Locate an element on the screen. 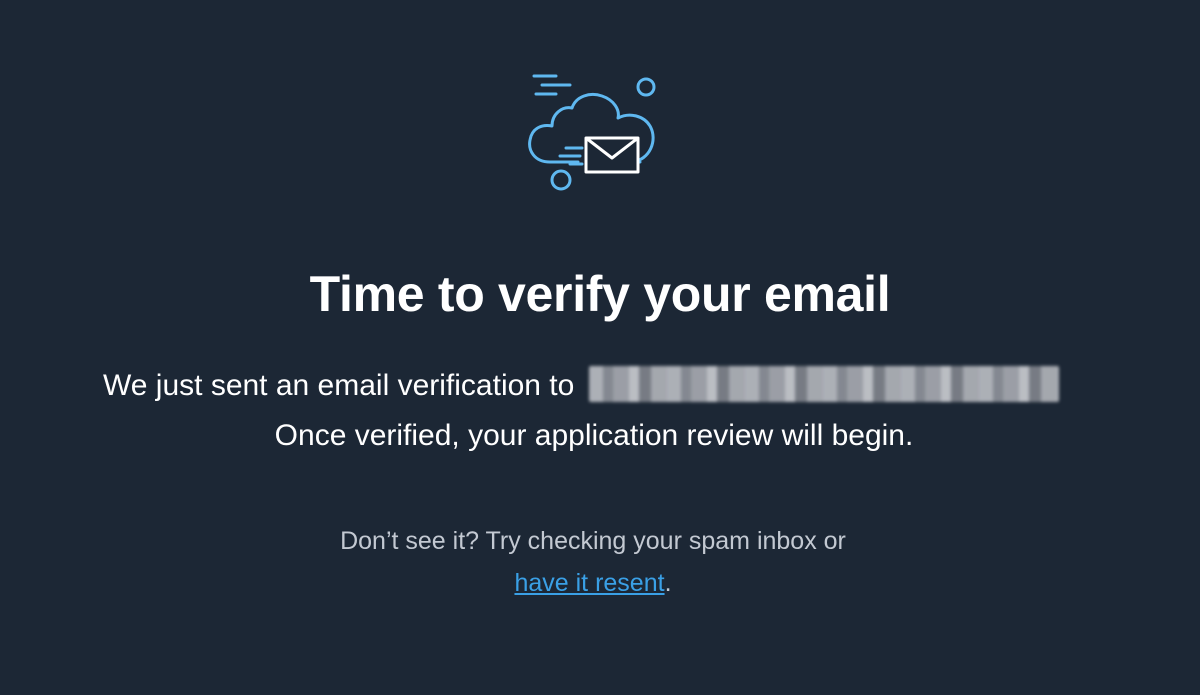  resend-email-link: have it resent is located at coordinates (589, 583).